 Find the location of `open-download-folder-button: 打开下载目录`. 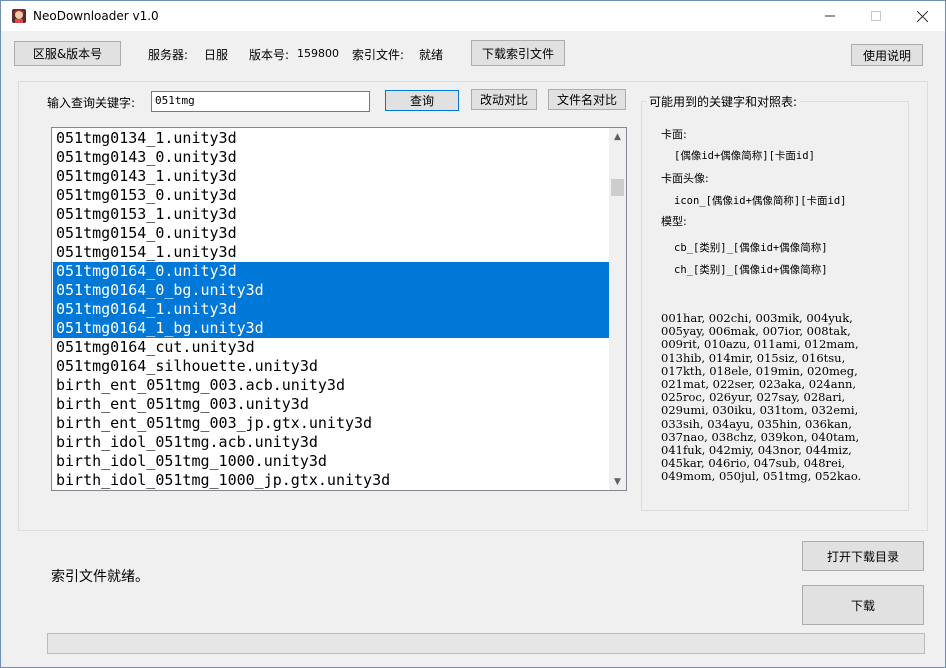

open-download-folder-button: 打开下载目录 is located at coordinates (863, 556).